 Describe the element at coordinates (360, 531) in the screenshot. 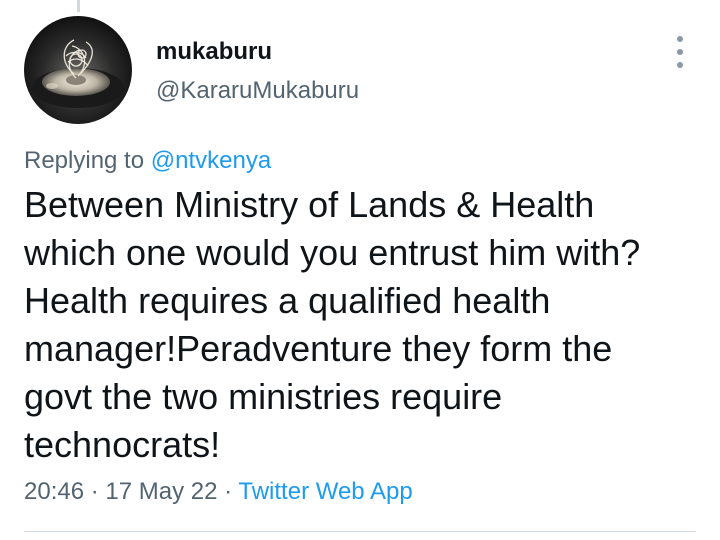

I see `divider` at that location.